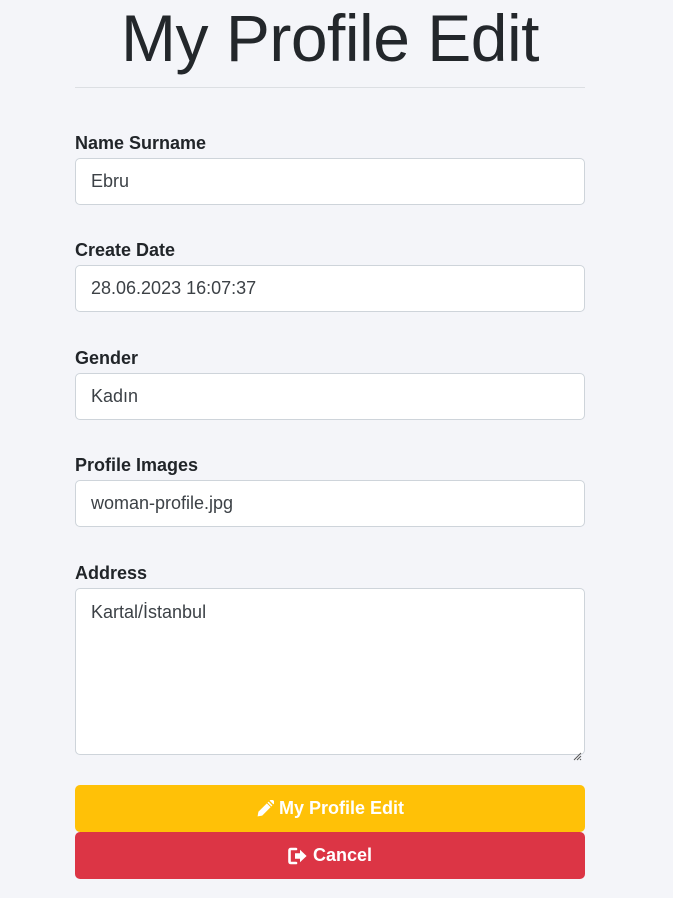 This screenshot has height=898, width=673. I want to click on address-value: Kartal/İstanbul, so click(149, 612).